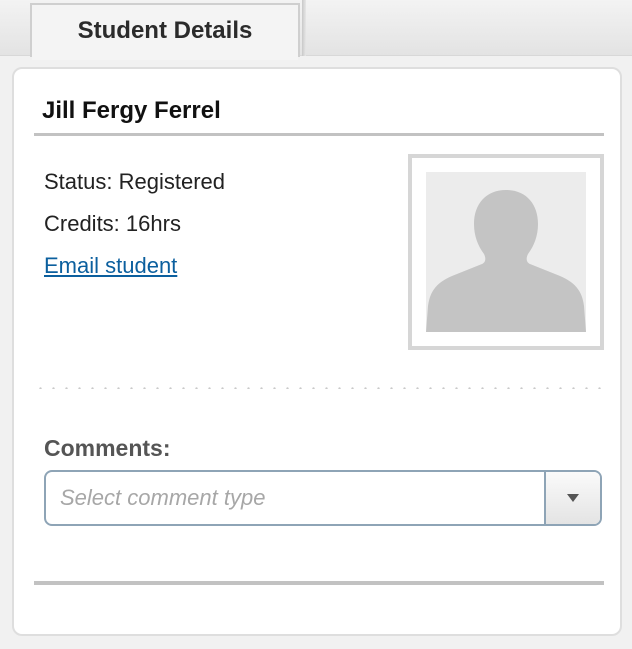  Describe the element at coordinates (323, 498) in the screenshot. I see `comment-type-select: Select comment type` at that location.